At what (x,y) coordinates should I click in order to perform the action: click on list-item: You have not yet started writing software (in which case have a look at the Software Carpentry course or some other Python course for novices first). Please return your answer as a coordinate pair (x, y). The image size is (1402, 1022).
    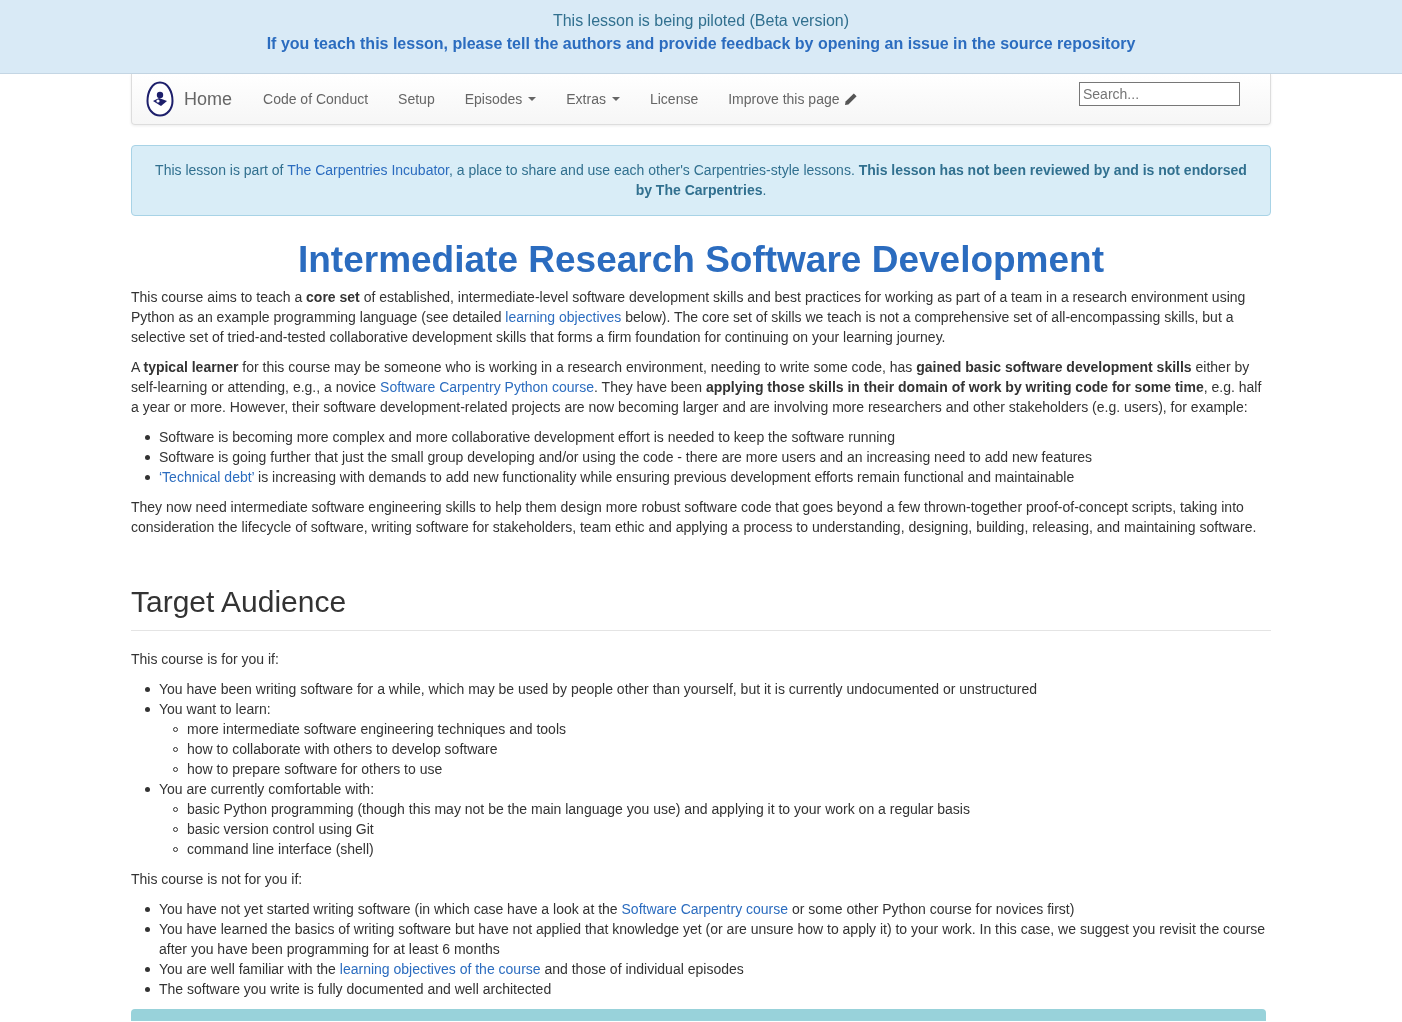
    Looking at the image, I should click on (617, 909).